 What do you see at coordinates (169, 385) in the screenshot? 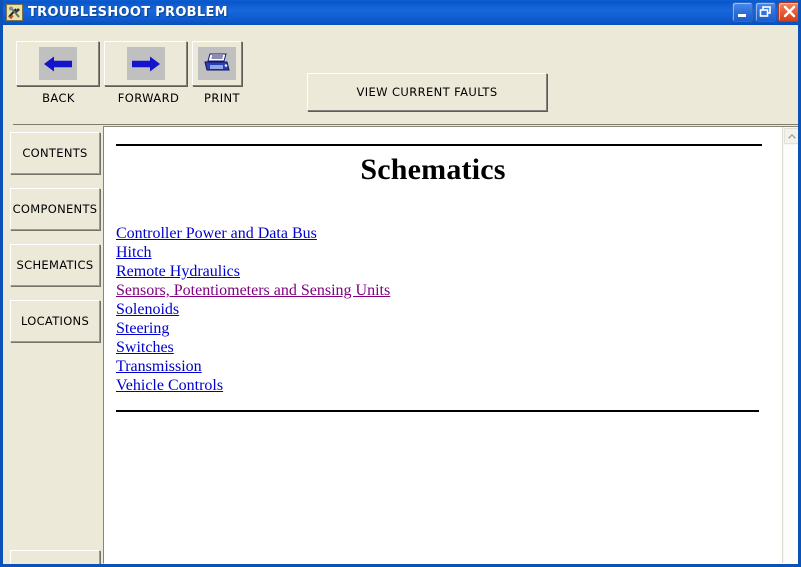
I see `list-item: Vehicle Controls` at bounding box center [169, 385].